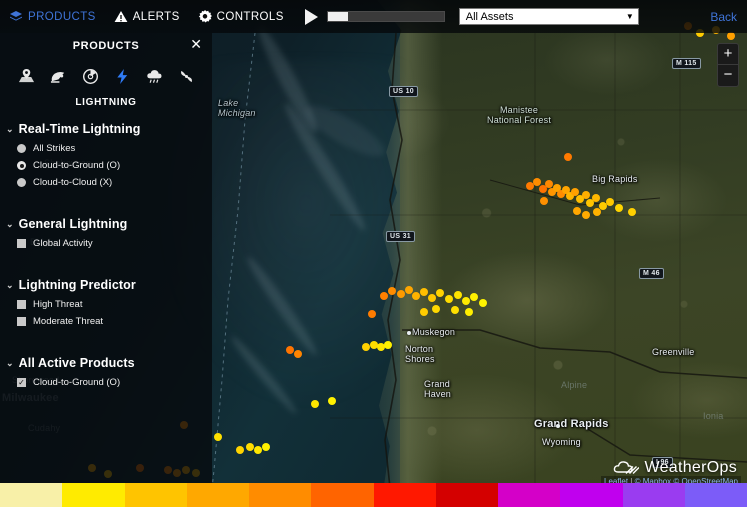 Image resolution: width=747 pixels, height=507 pixels. What do you see at coordinates (106, 321) in the screenshot?
I see `option-moderate-threat: Moderate Threat` at bounding box center [106, 321].